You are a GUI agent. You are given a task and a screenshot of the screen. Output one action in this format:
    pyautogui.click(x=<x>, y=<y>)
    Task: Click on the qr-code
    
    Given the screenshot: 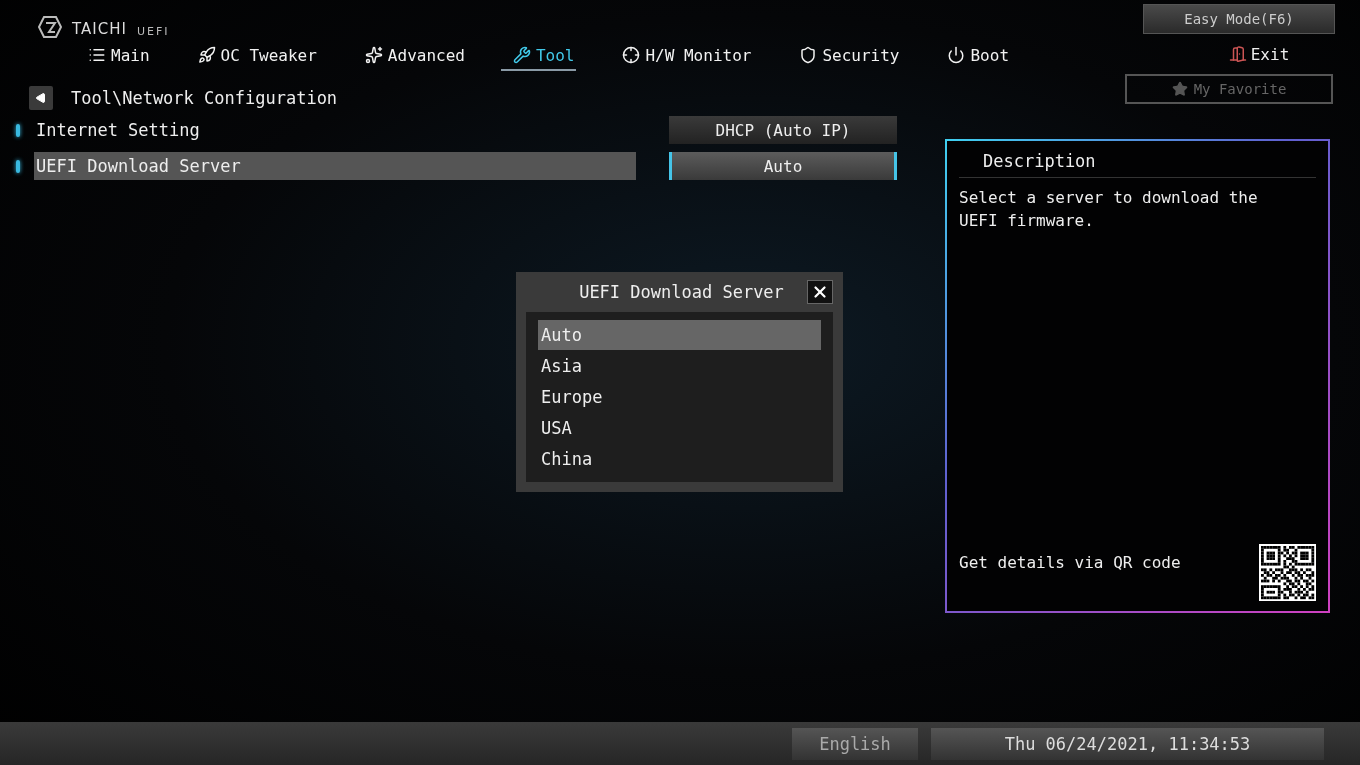 What is the action you would take?
    pyautogui.click(x=1287, y=572)
    